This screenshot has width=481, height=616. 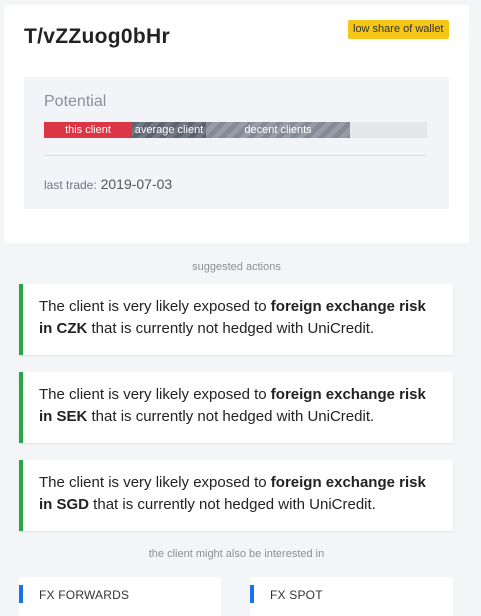 I want to click on potential-label: Potential, so click(x=75, y=101).